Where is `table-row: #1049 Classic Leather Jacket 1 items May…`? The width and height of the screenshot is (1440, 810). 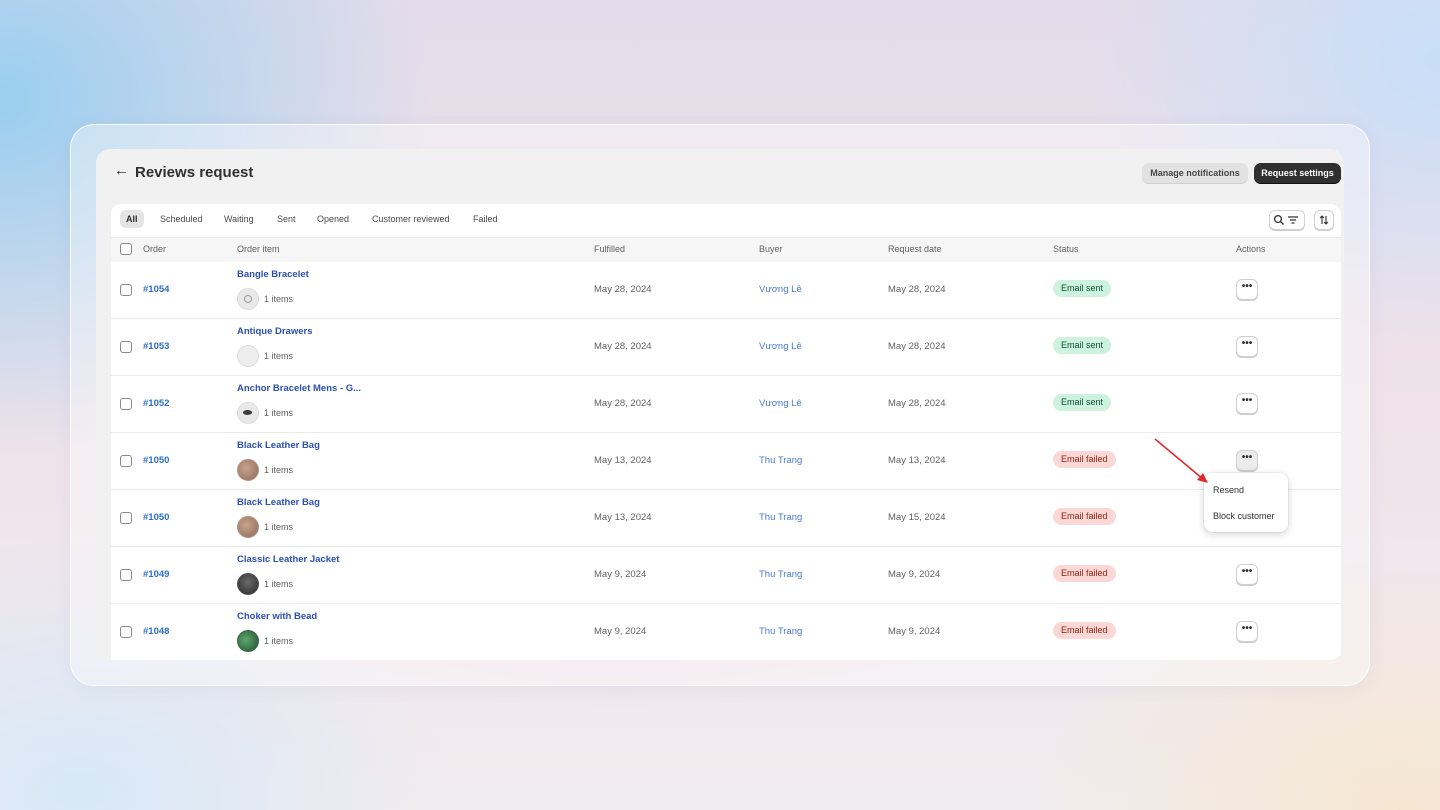
table-row: #1049 Classic Leather Jacket 1 items May… is located at coordinates (726, 575).